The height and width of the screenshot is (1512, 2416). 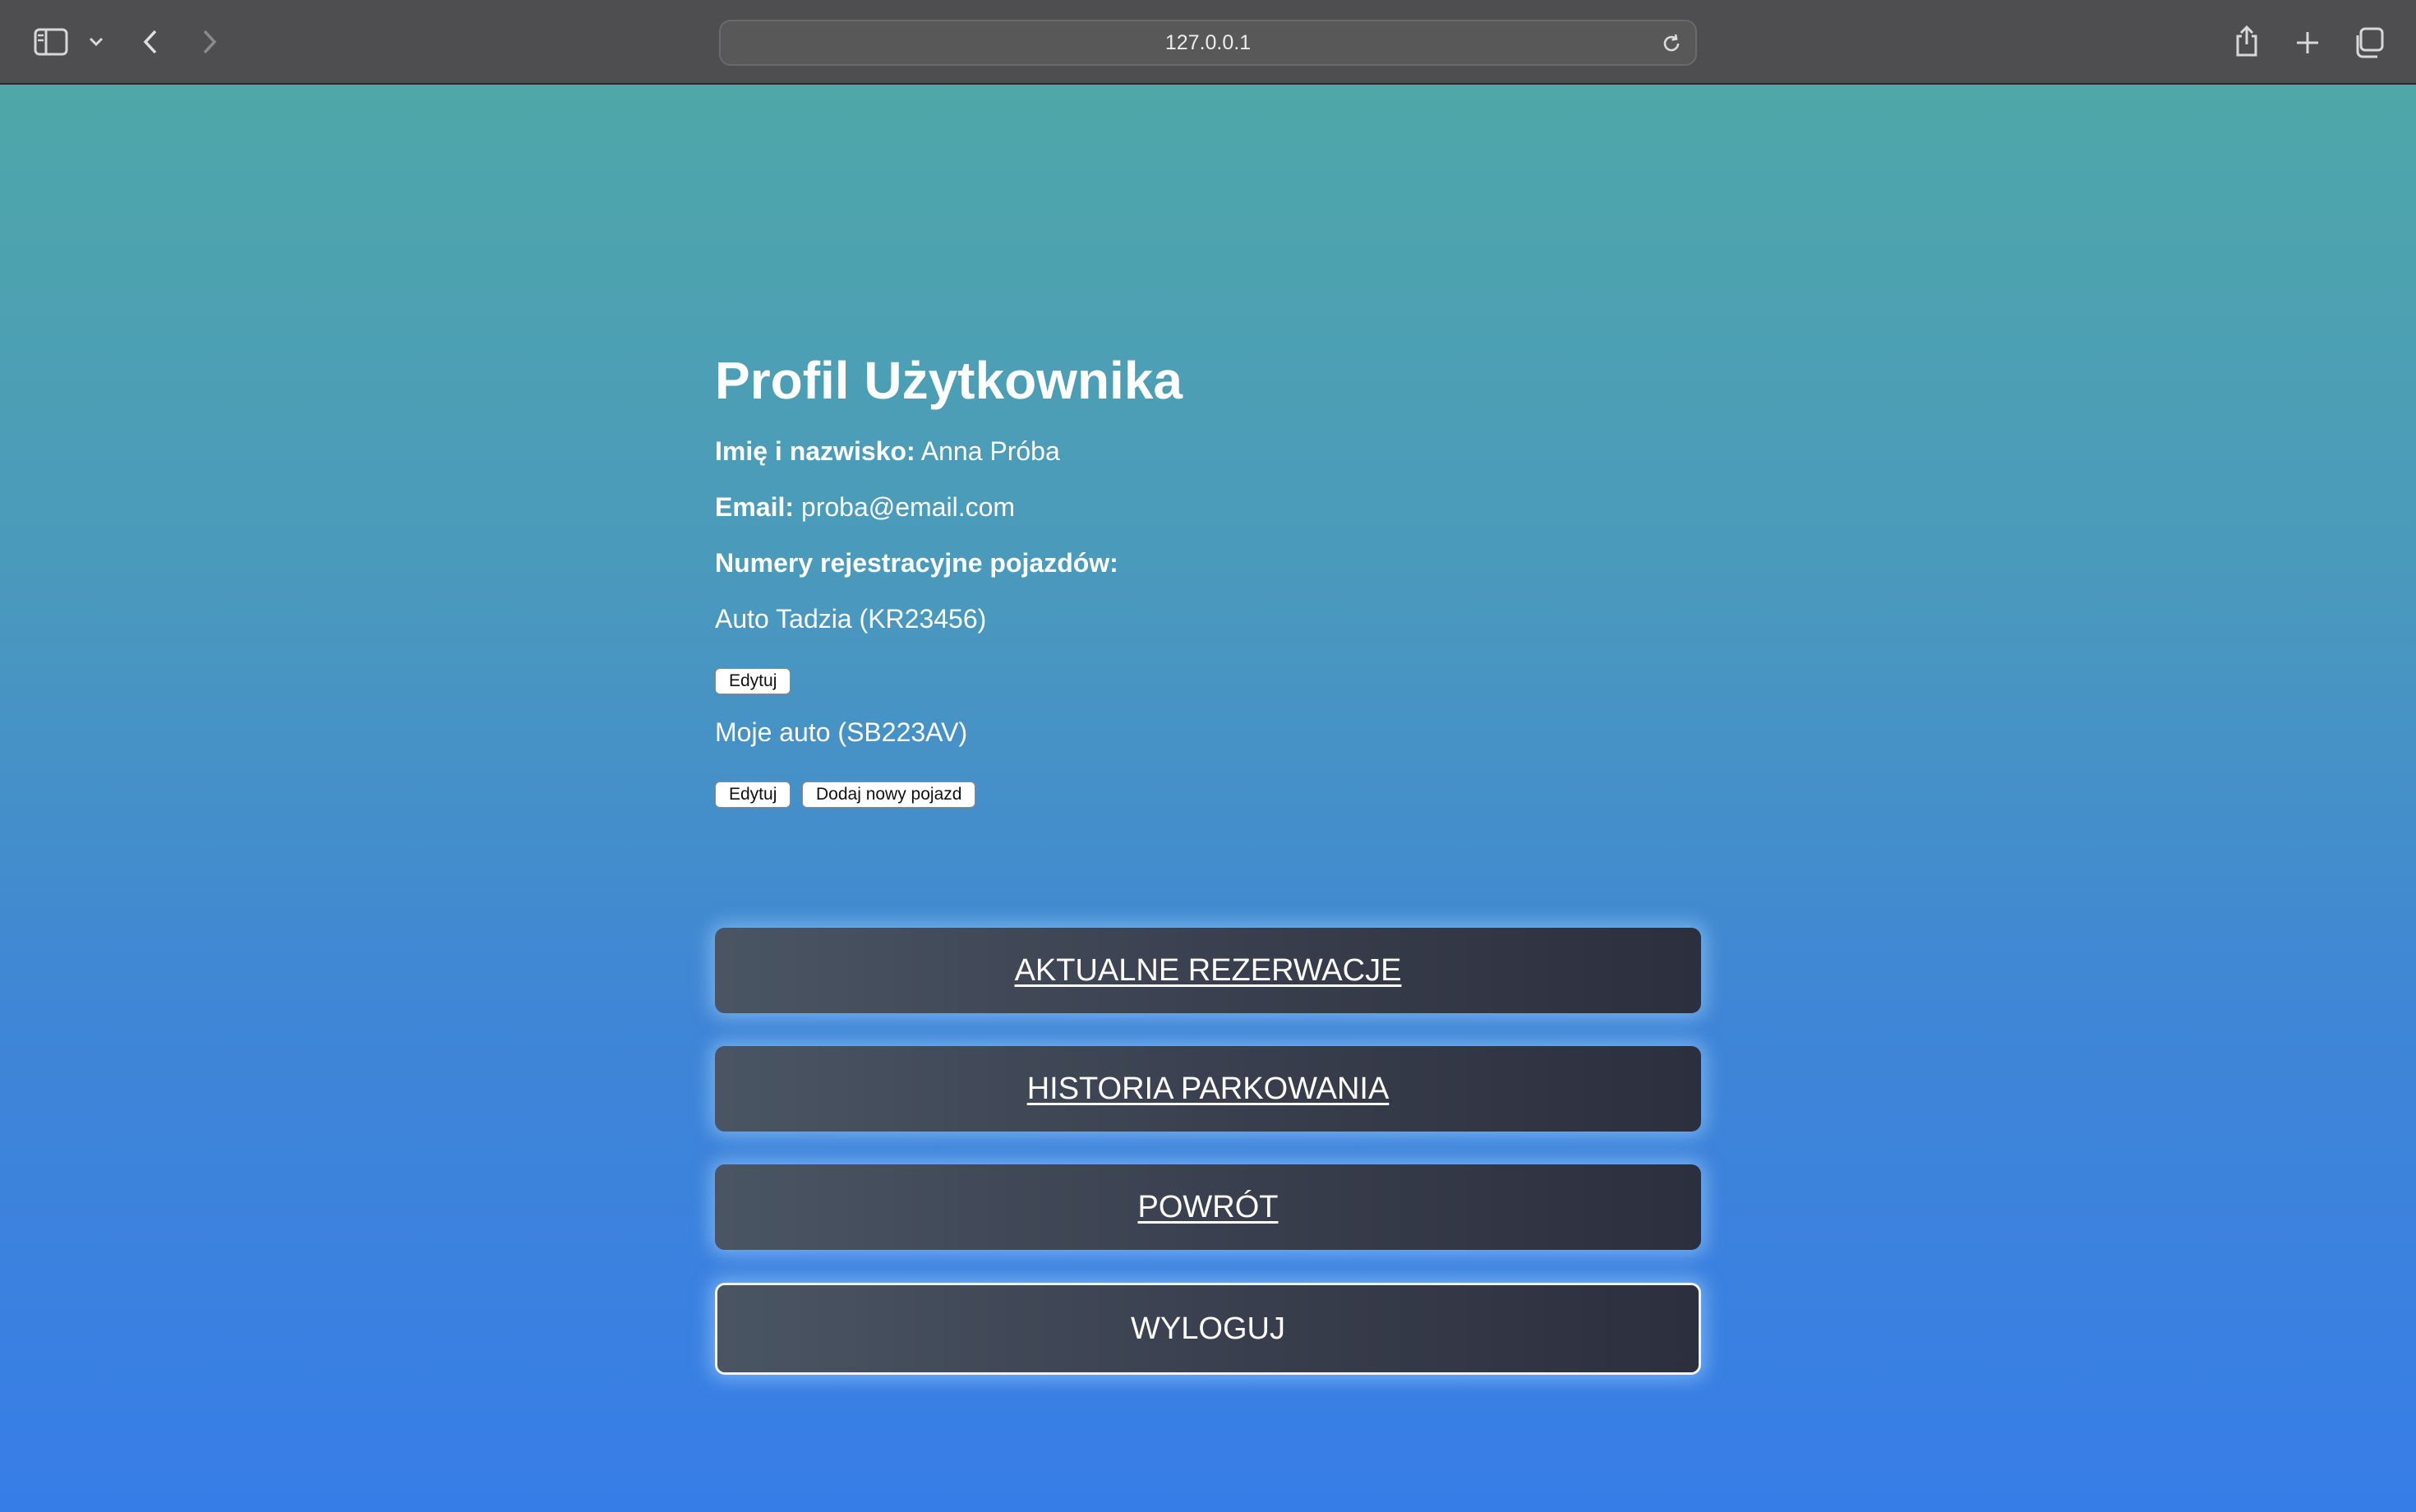 What do you see at coordinates (96, 42) in the screenshot?
I see `chevron-down-icon` at bounding box center [96, 42].